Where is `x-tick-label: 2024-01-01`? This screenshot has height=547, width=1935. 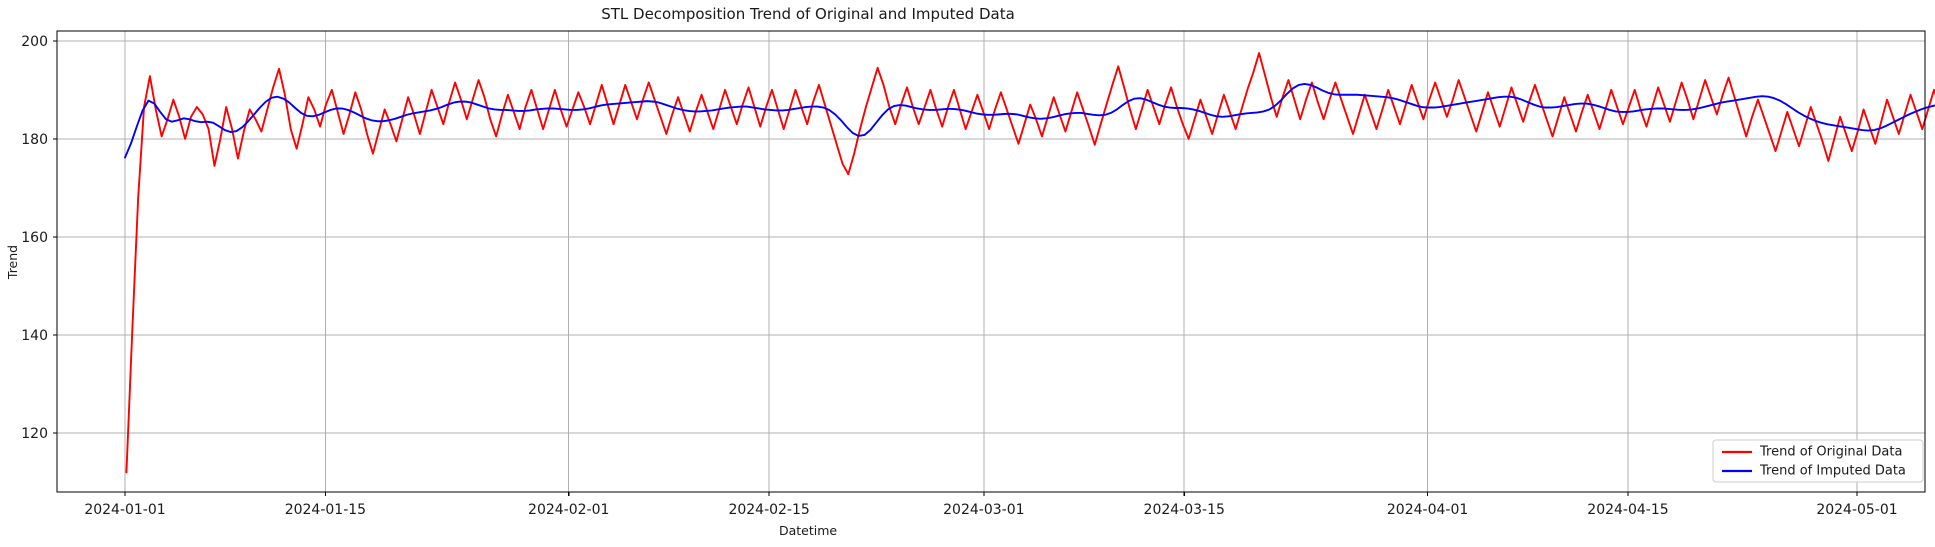 x-tick-label: 2024-01-01 is located at coordinates (124, 510).